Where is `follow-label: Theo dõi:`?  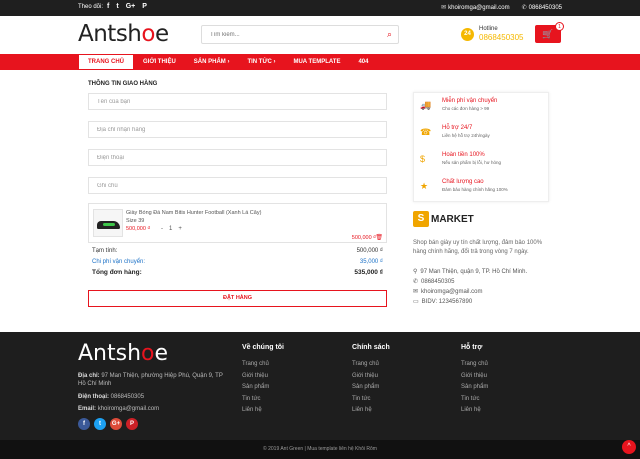 follow-label: Theo dõi: is located at coordinates (91, 7).